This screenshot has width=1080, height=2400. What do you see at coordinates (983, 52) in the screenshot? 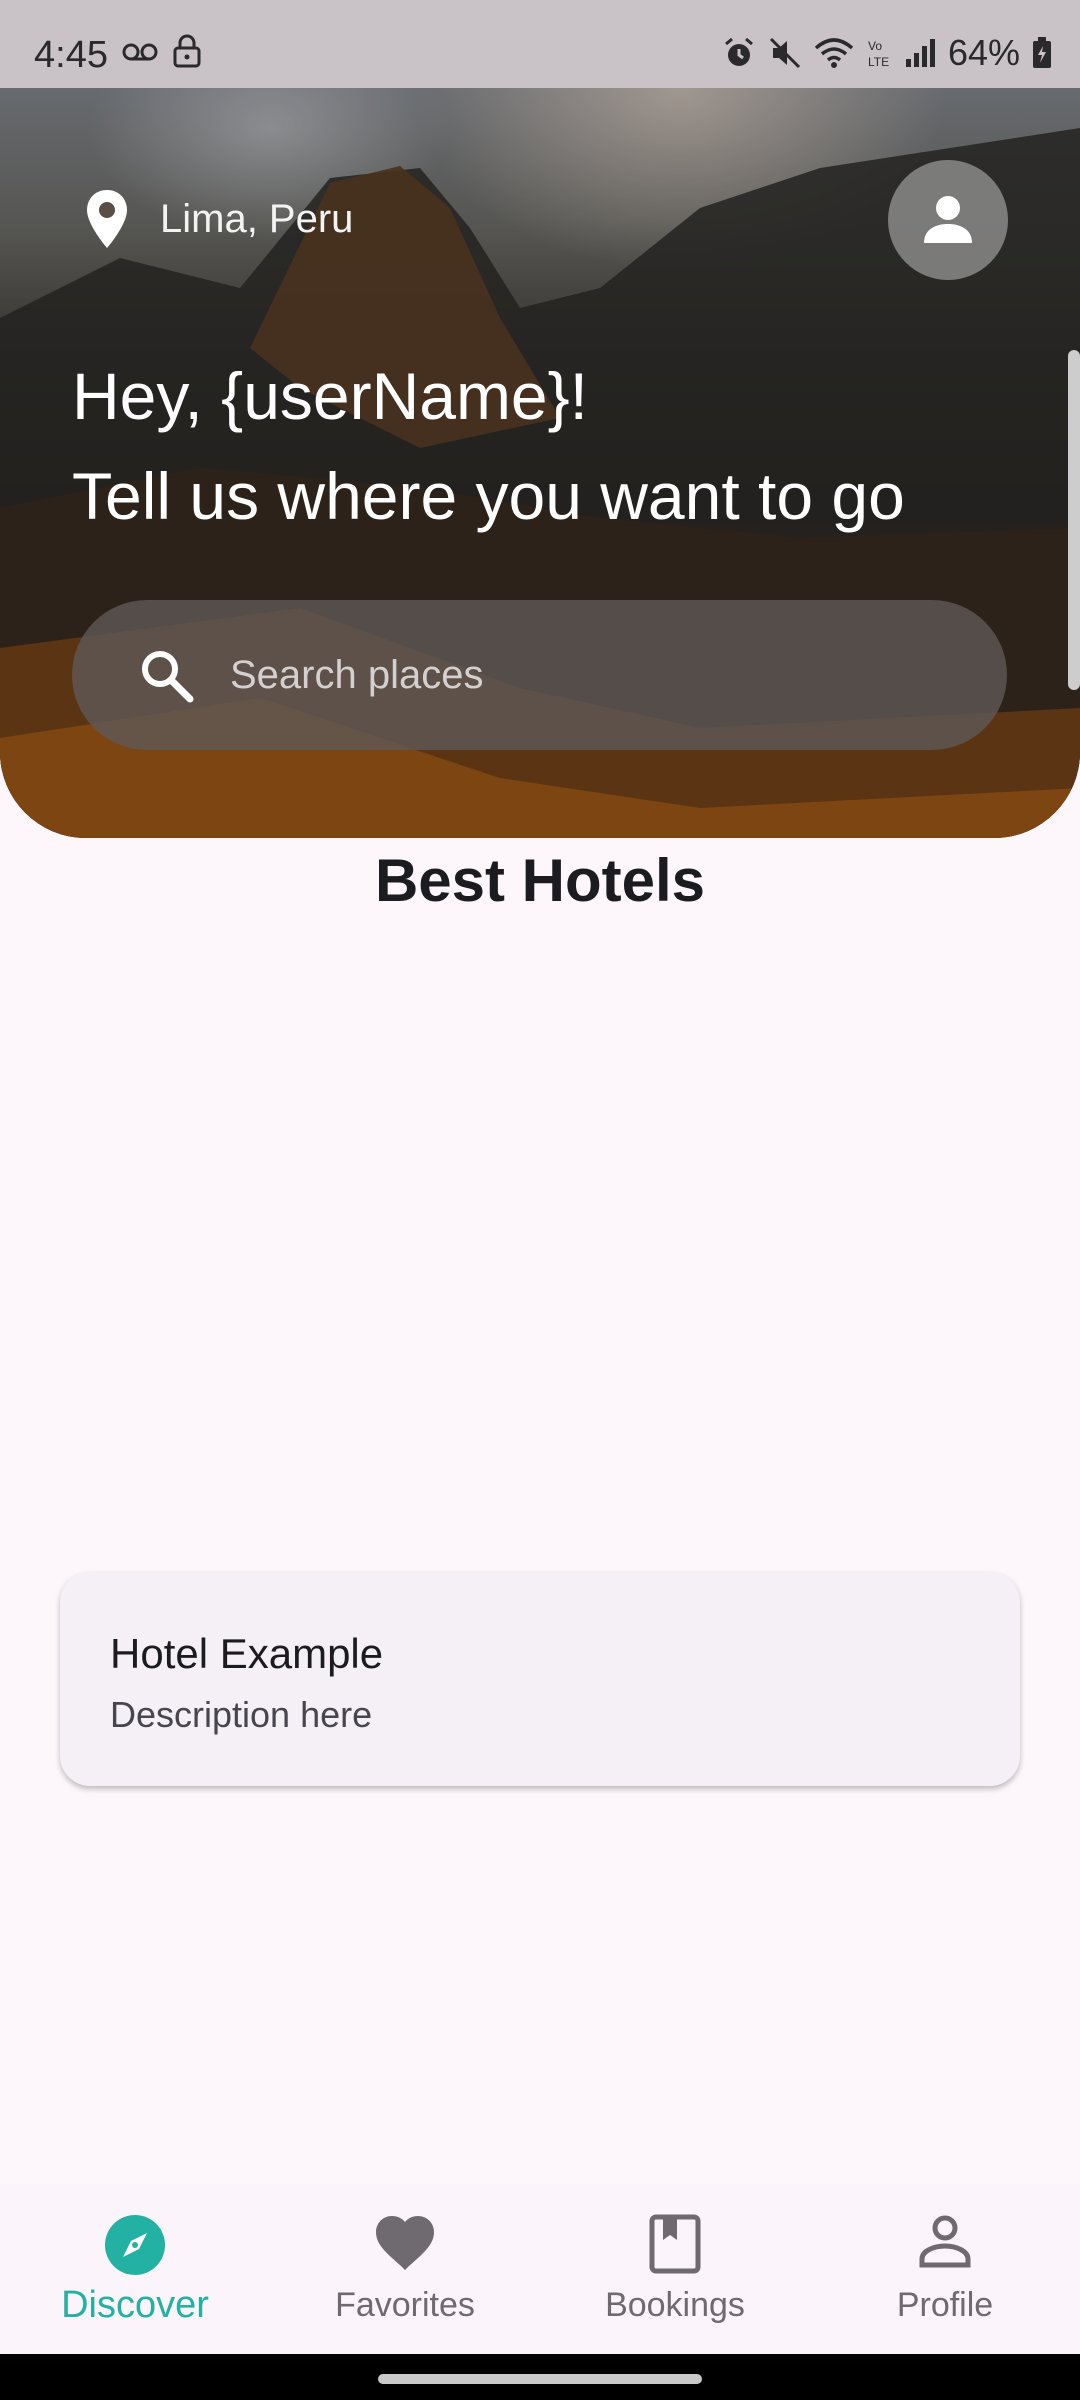
I see `battery-percent: 64%` at bounding box center [983, 52].